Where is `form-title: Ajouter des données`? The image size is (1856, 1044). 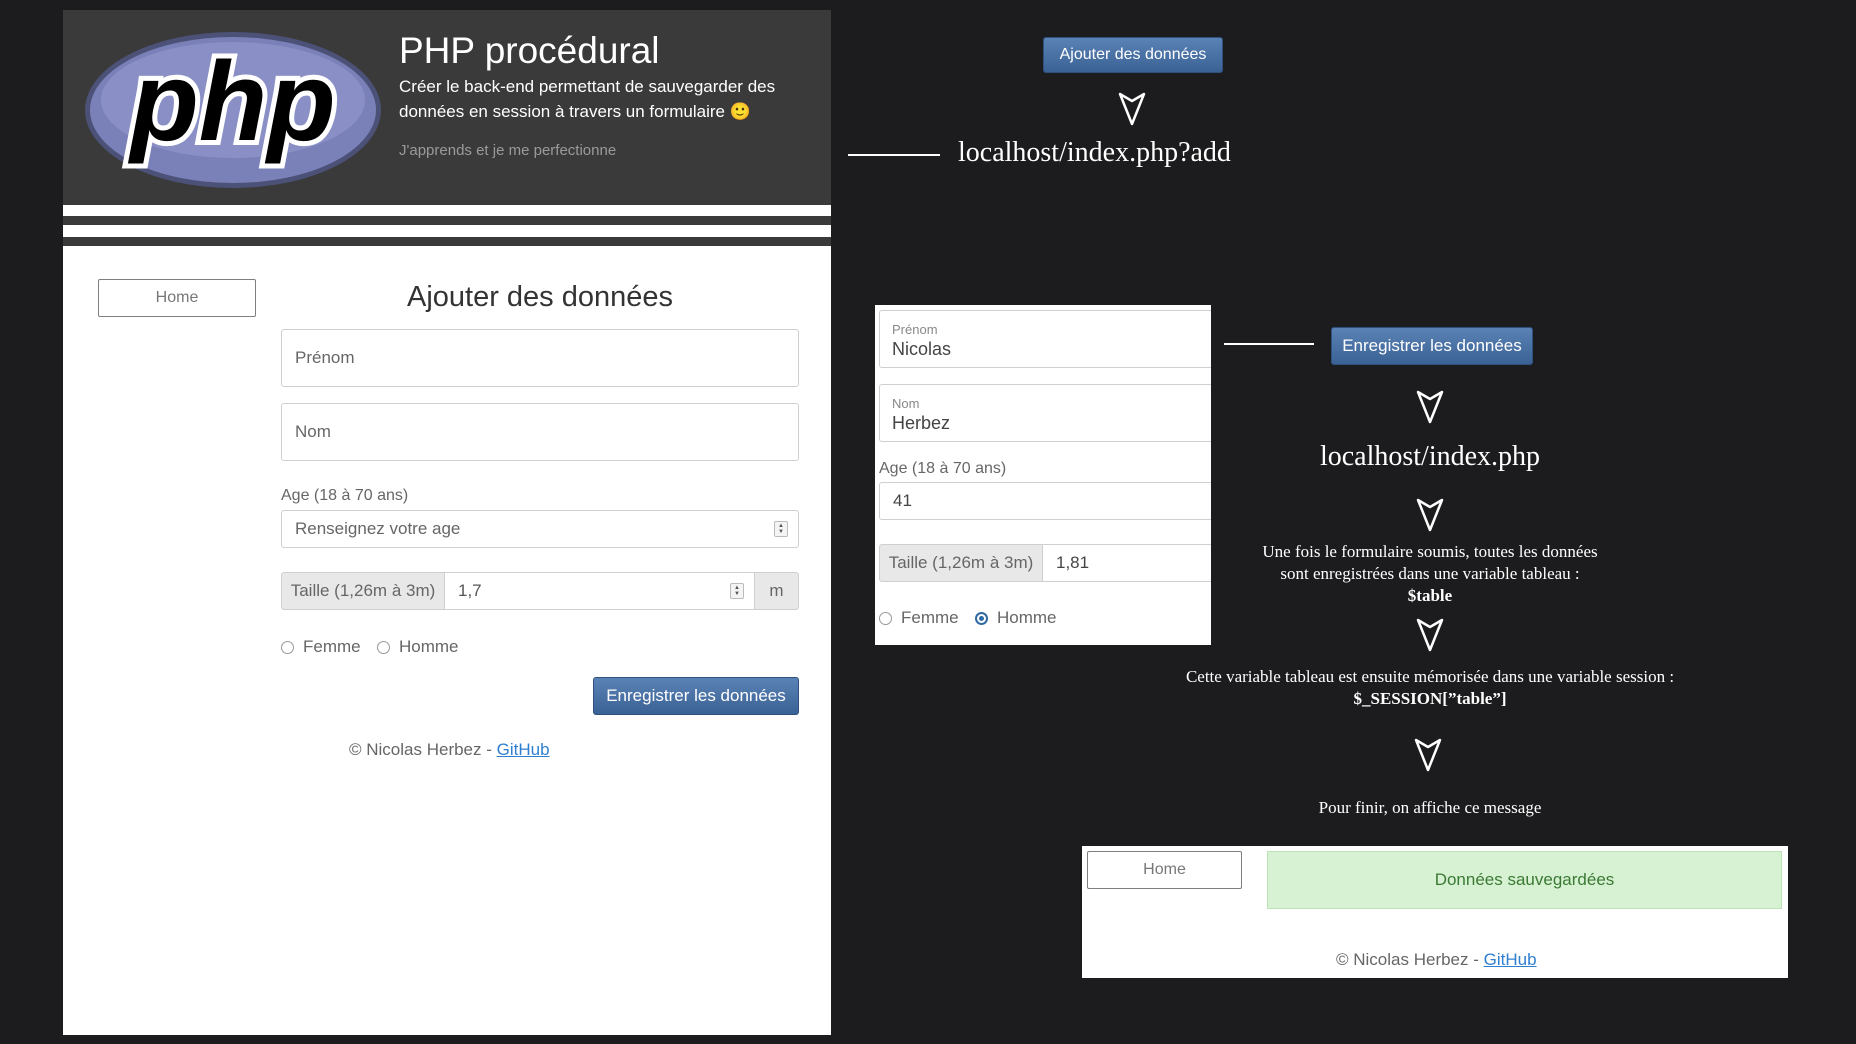 form-title: Ajouter des données is located at coordinates (540, 297).